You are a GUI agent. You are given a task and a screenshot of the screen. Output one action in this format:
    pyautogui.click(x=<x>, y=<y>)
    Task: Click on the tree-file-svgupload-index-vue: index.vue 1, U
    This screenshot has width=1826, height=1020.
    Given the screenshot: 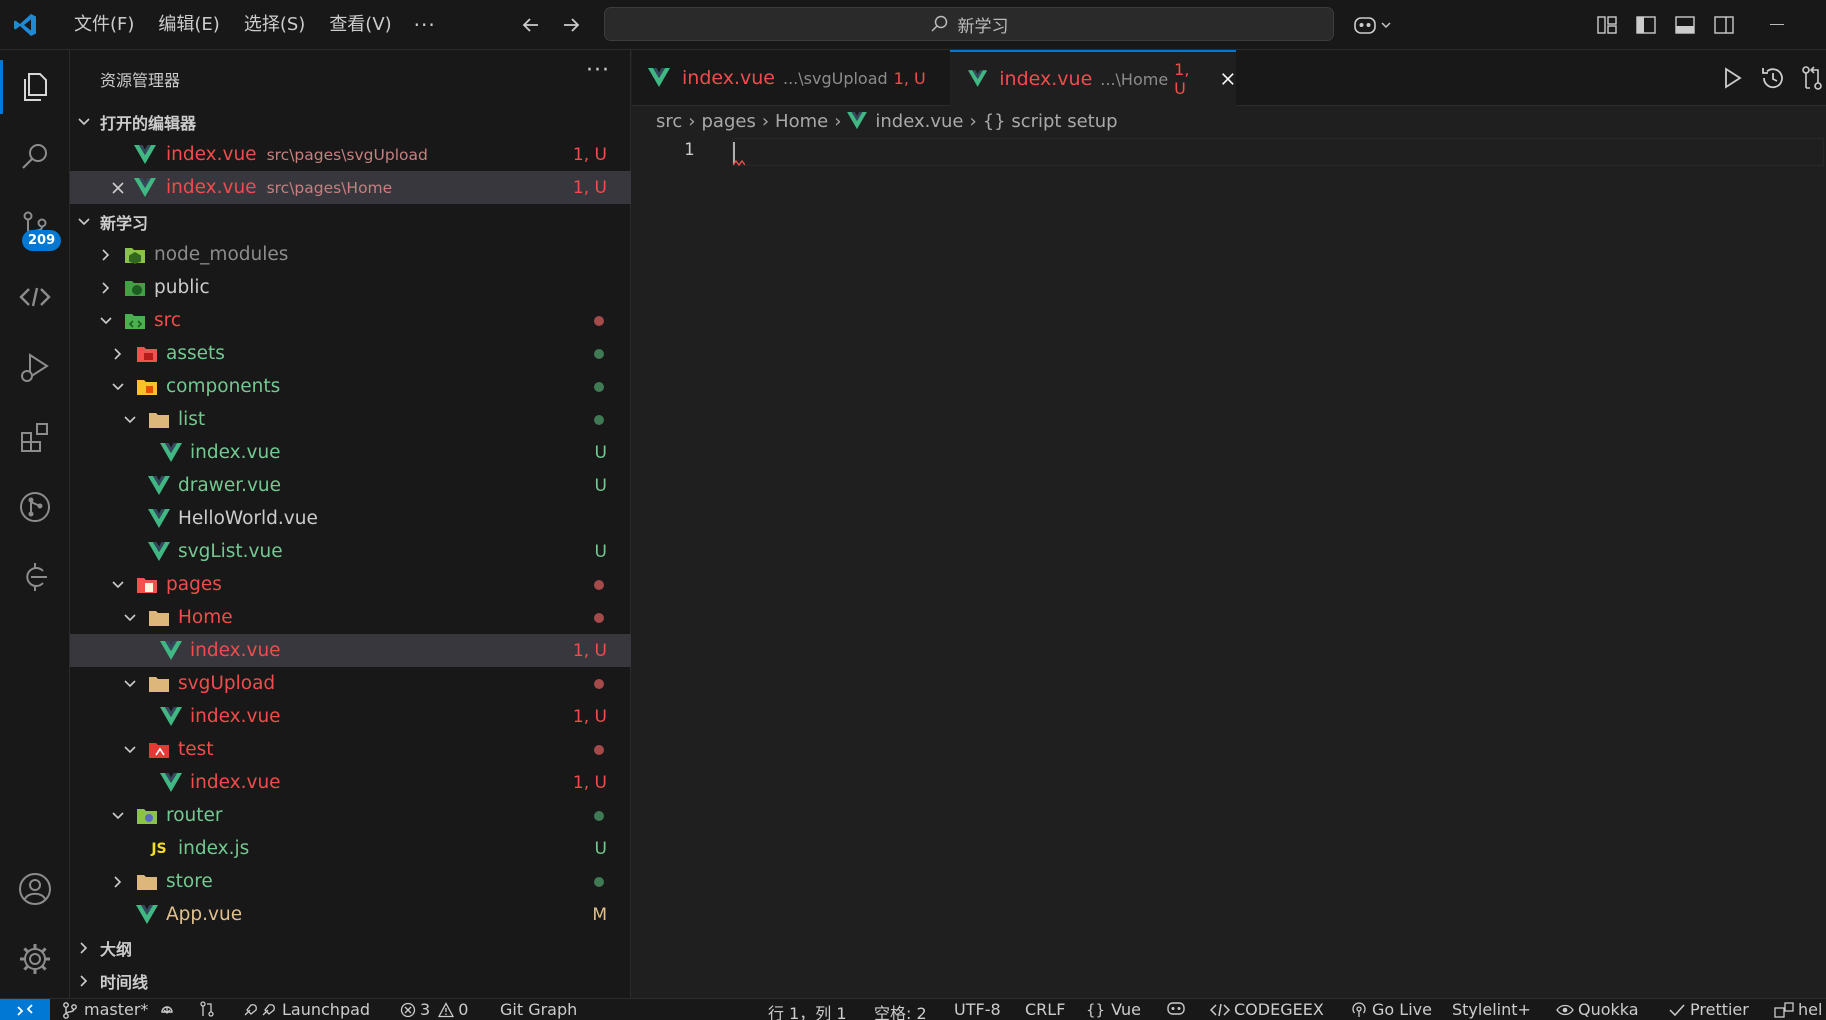 What is the action you would take?
    pyautogui.click(x=350, y=716)
    